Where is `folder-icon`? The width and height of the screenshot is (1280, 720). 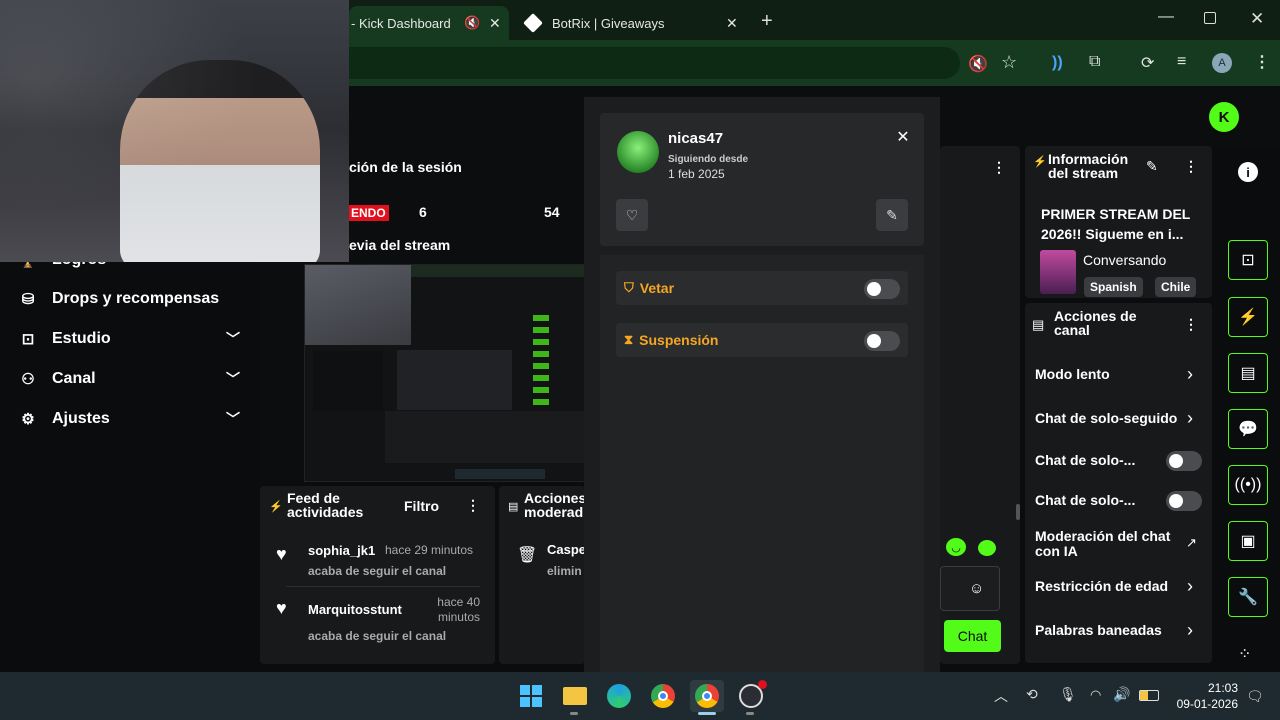
folder-icon is located at coordinates (575, 696).